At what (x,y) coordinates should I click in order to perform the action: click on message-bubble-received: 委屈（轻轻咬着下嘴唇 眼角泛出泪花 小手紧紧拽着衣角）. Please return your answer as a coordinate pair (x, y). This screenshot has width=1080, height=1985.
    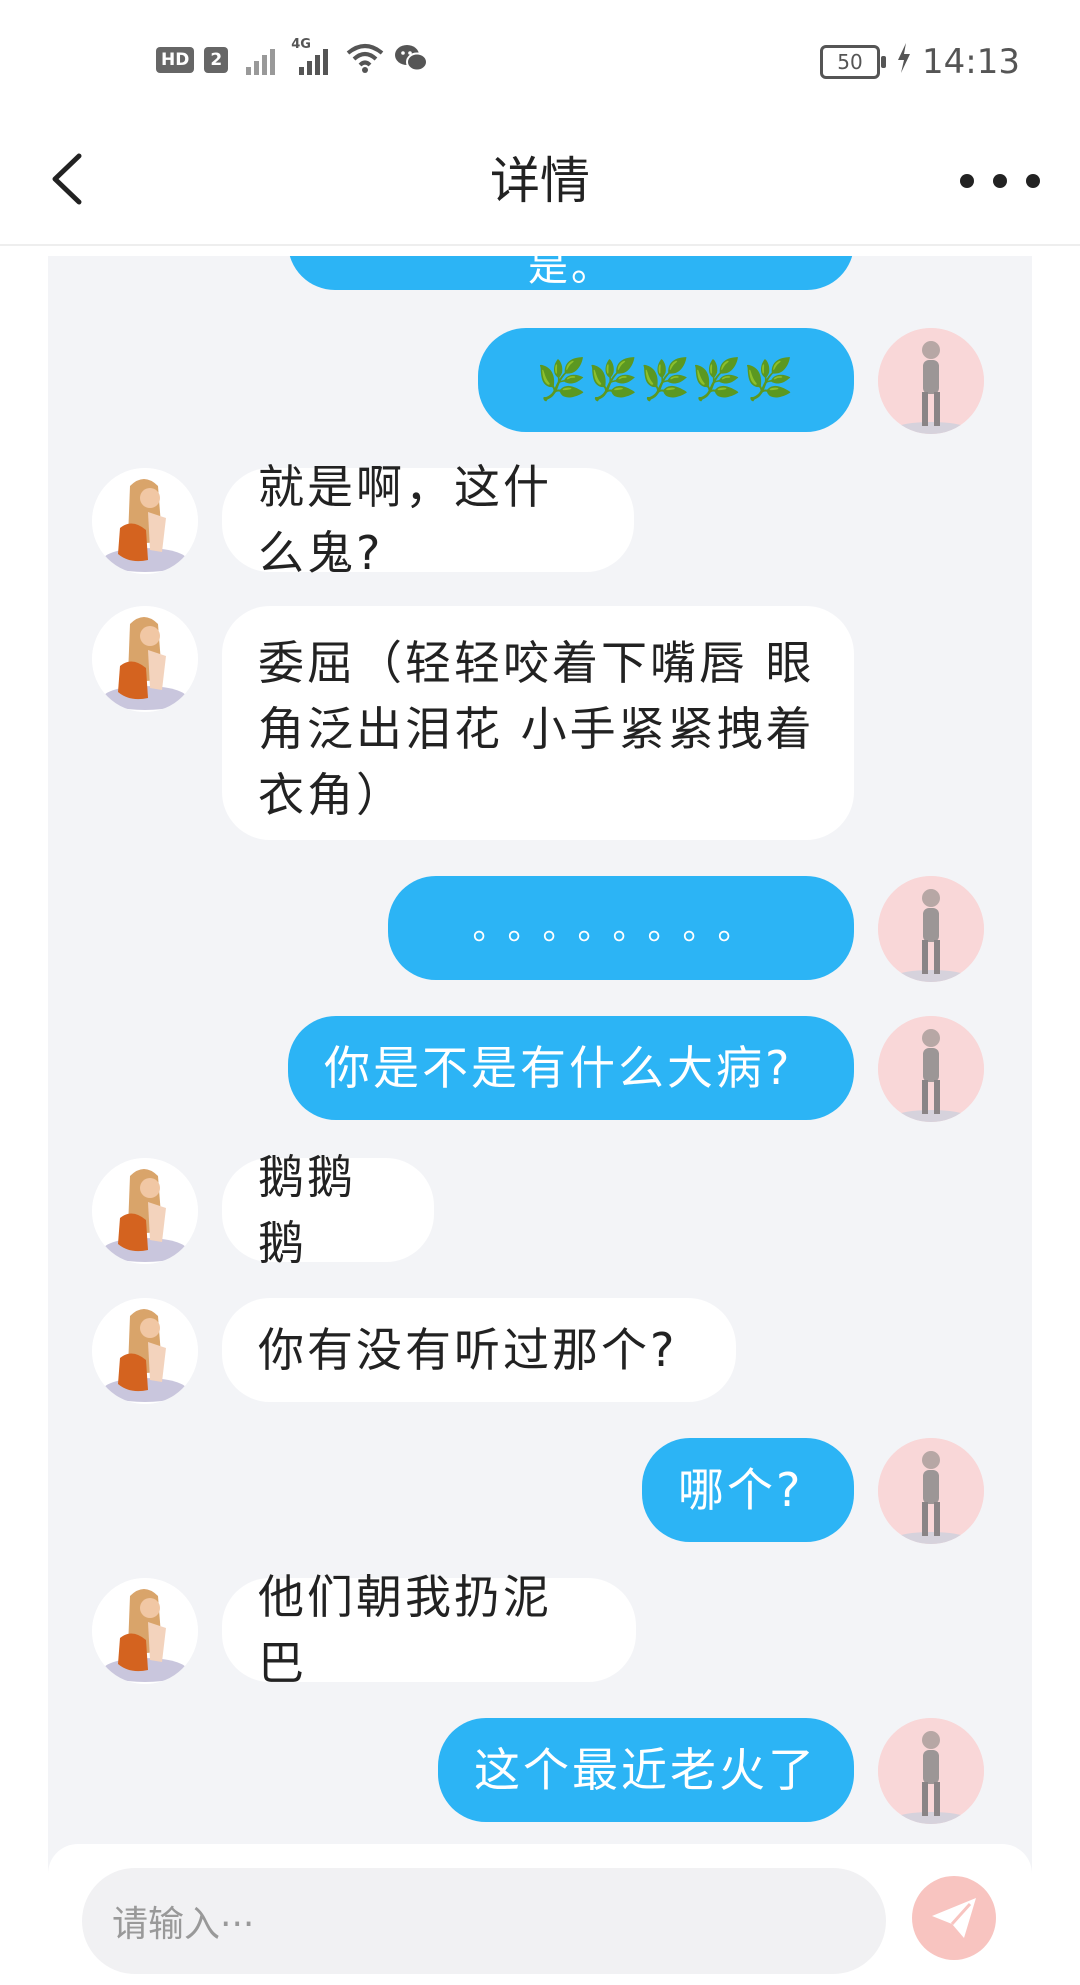
    Looking at the image, I should click on (538, 723).